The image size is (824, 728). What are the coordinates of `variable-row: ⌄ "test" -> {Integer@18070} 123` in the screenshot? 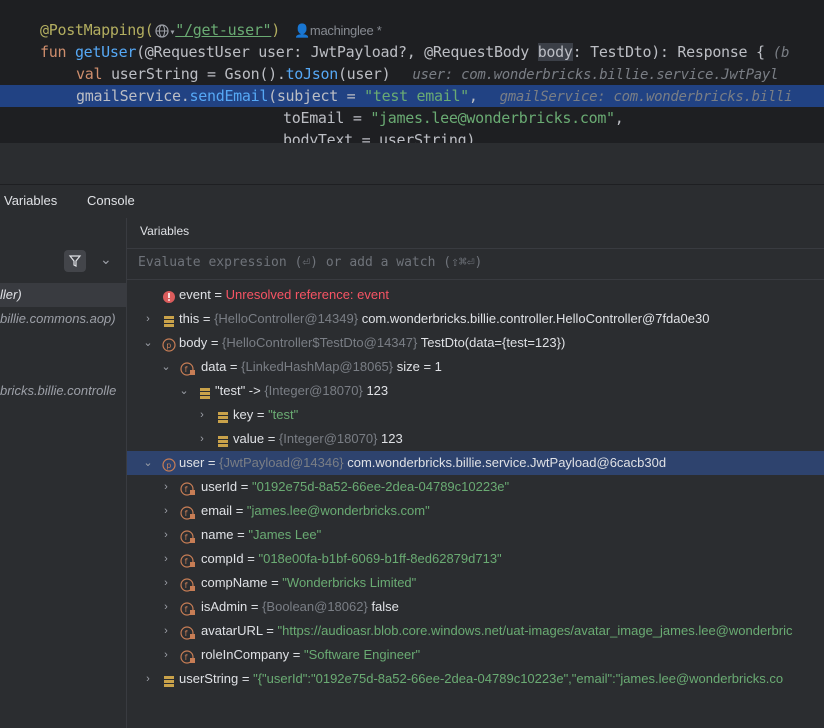 It's located at (475, 391).